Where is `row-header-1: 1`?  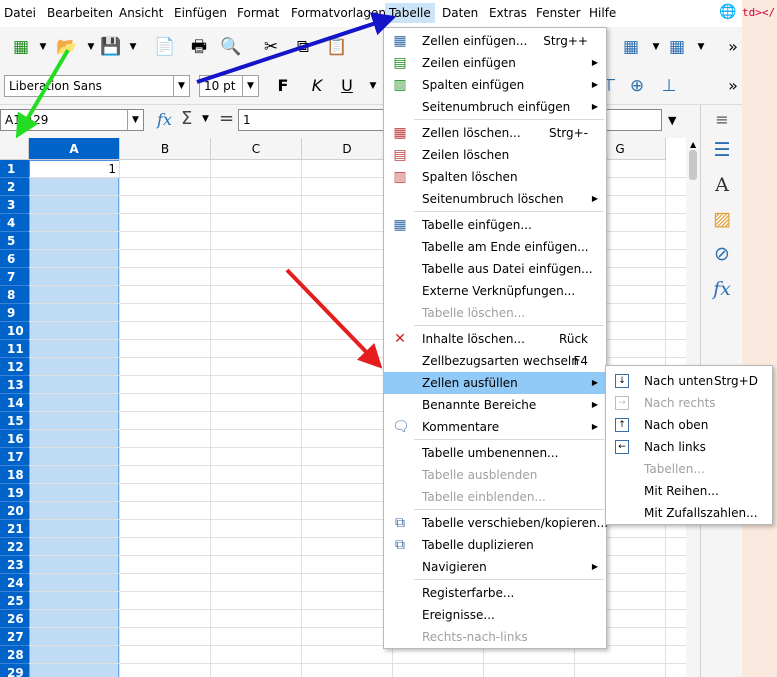 row-header-1: 1 is located at coordinates (14, 169).